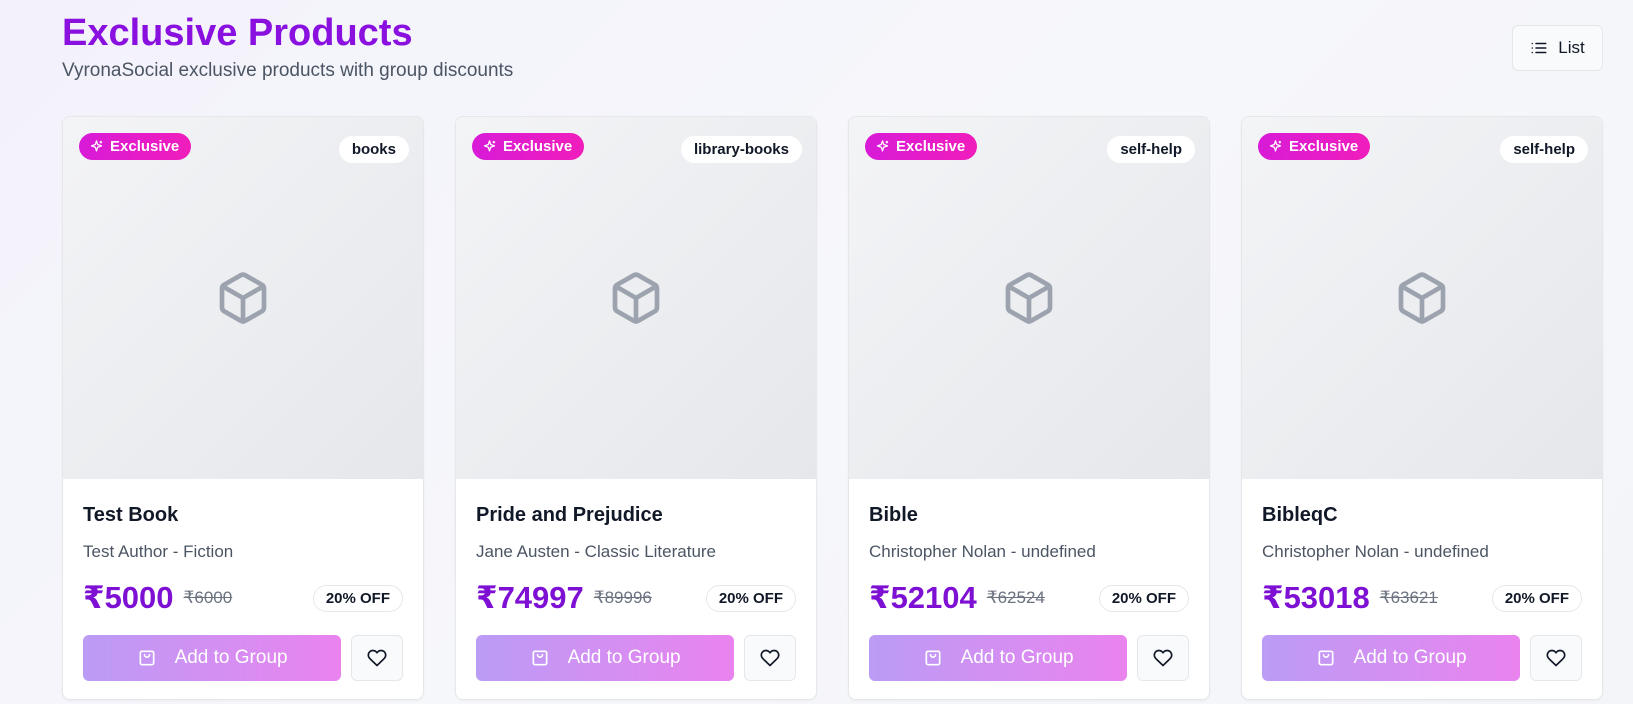 The height and width of the screenshot is (704, 1633). Describe the element at coordinates (158, 551) in the screenshot. I see `product-author-category: Test Author - Fiction` at that location.